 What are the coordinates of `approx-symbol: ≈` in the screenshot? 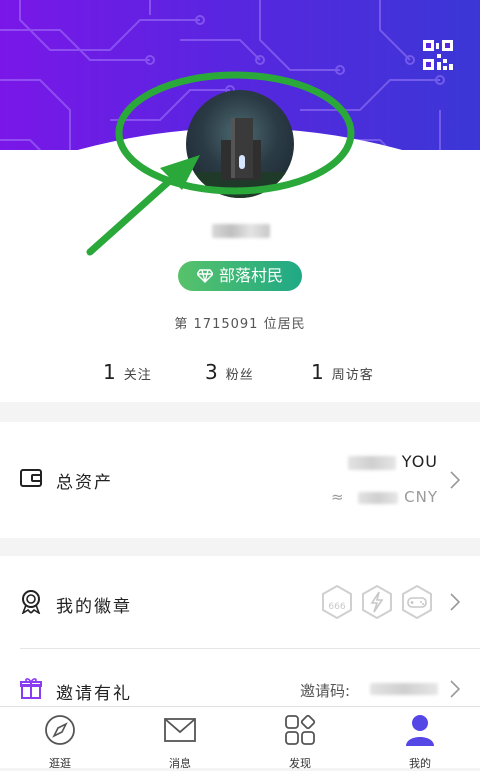 It's located at (338, 497).